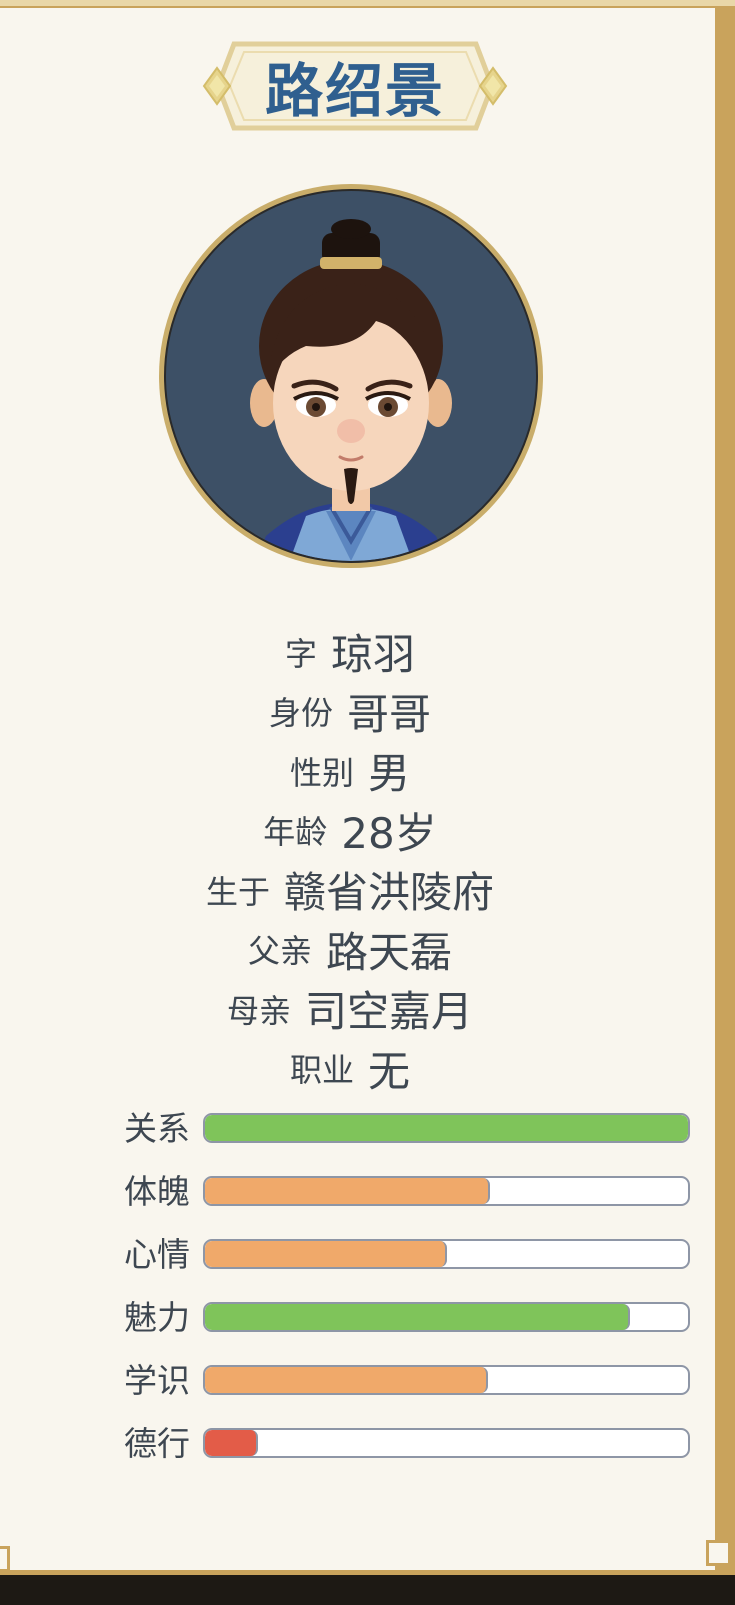 The width and height of the screenshot is (735, 1605). What do you see at coordinates (279, 951) in the screenshot?
I see `info-label: 父亲` at bounding box center [279, 951].